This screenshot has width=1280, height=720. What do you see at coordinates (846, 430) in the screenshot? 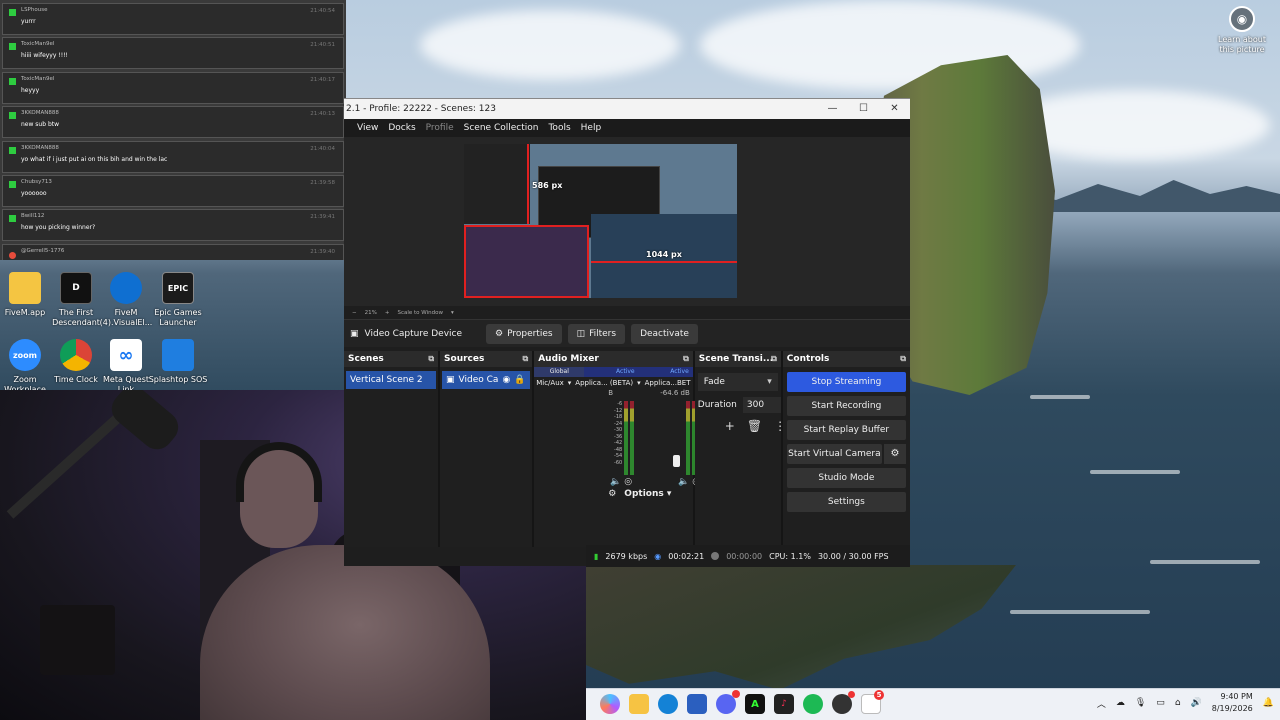
I see `start-replay-buffer-button: Start Replay Buffer` at bounding box center [846, 430].